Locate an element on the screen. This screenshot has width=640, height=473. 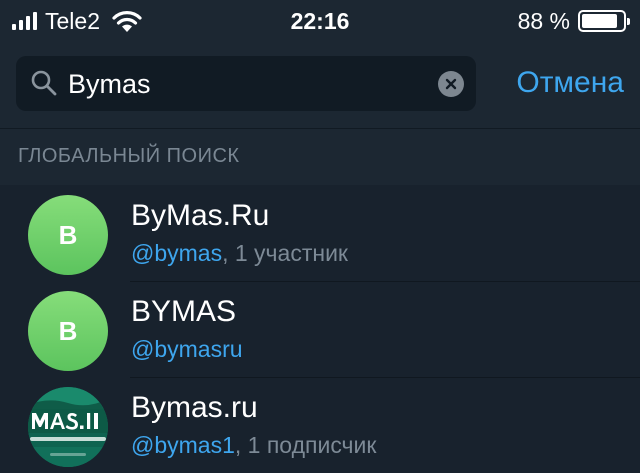
search-field is located at coordinates (246, 83).